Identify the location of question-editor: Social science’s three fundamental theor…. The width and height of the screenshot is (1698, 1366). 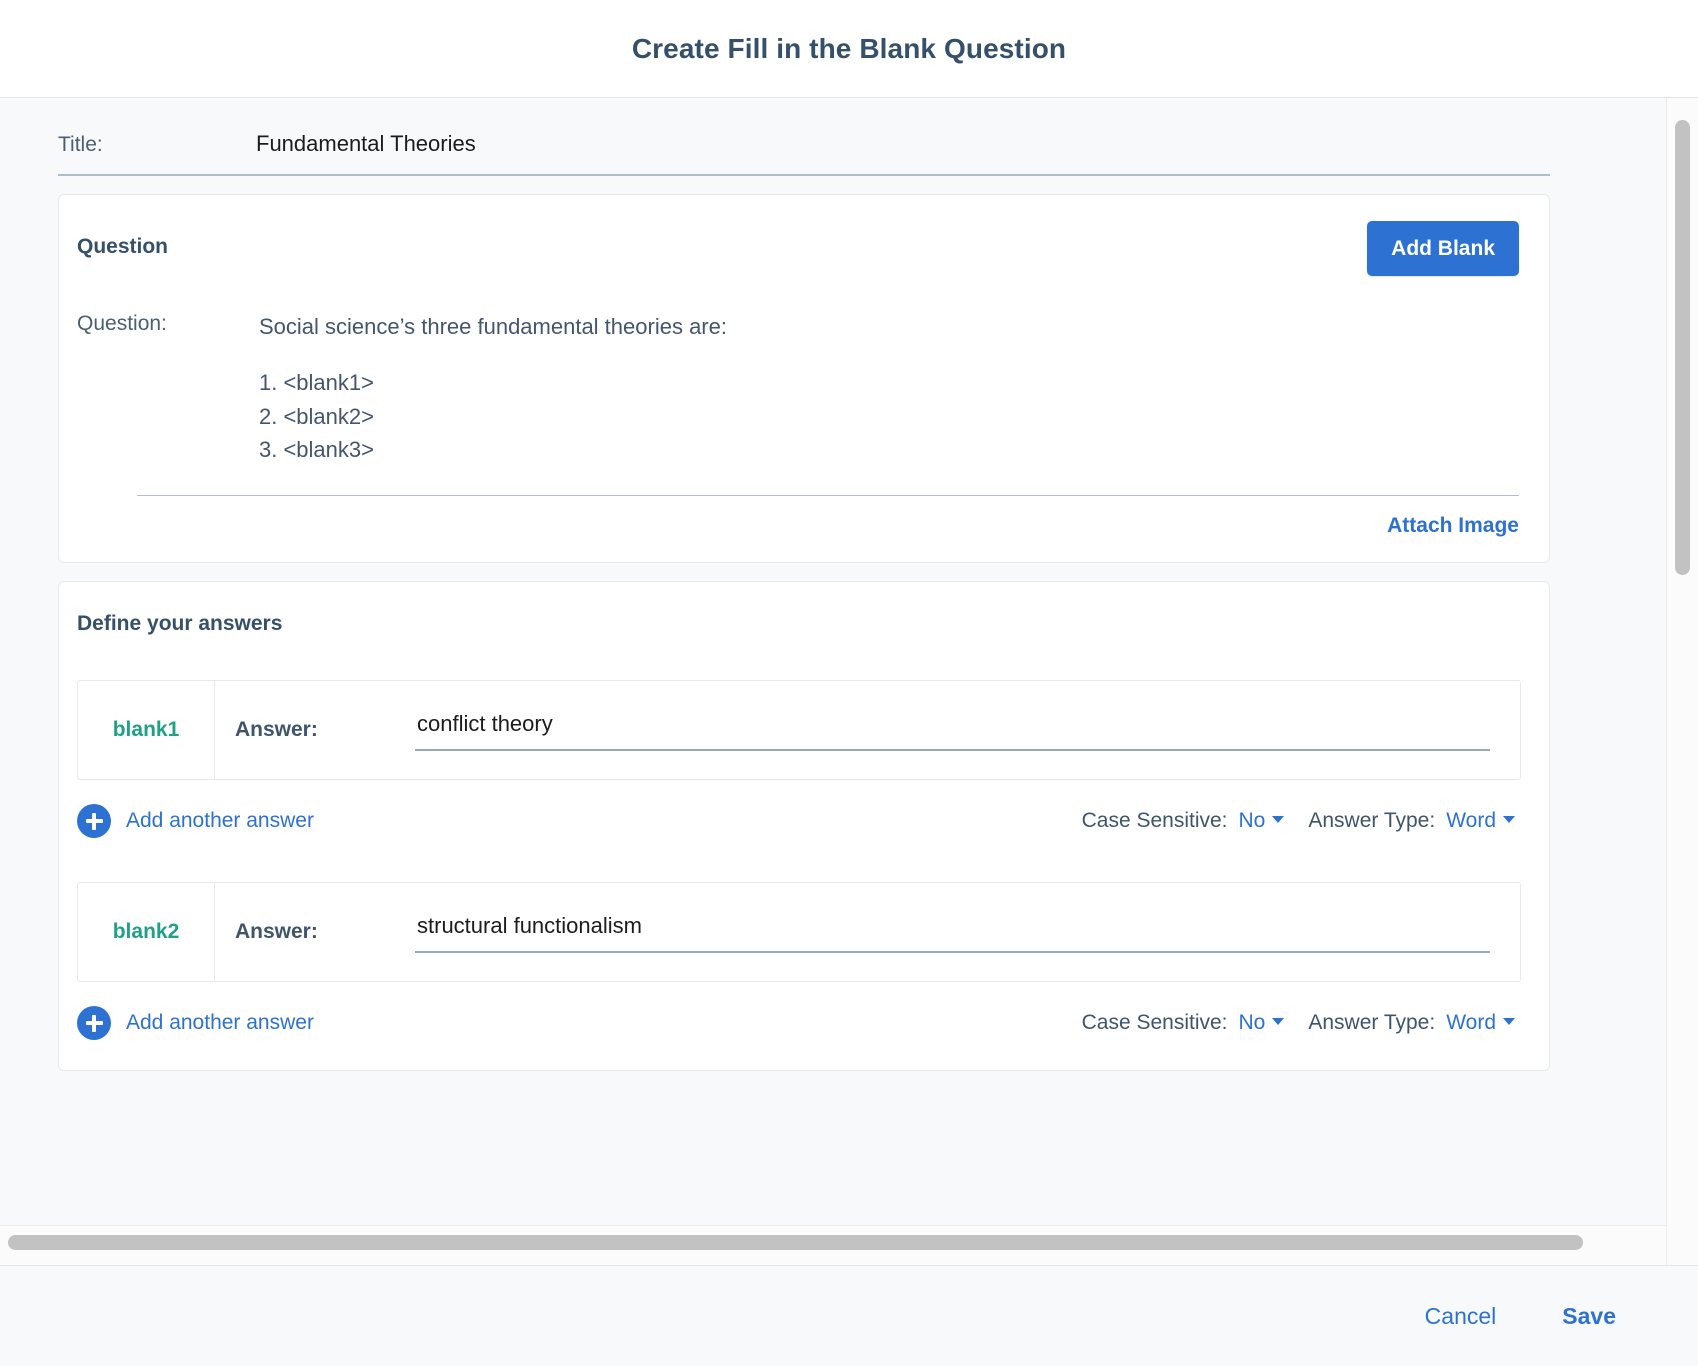
(493, 388).